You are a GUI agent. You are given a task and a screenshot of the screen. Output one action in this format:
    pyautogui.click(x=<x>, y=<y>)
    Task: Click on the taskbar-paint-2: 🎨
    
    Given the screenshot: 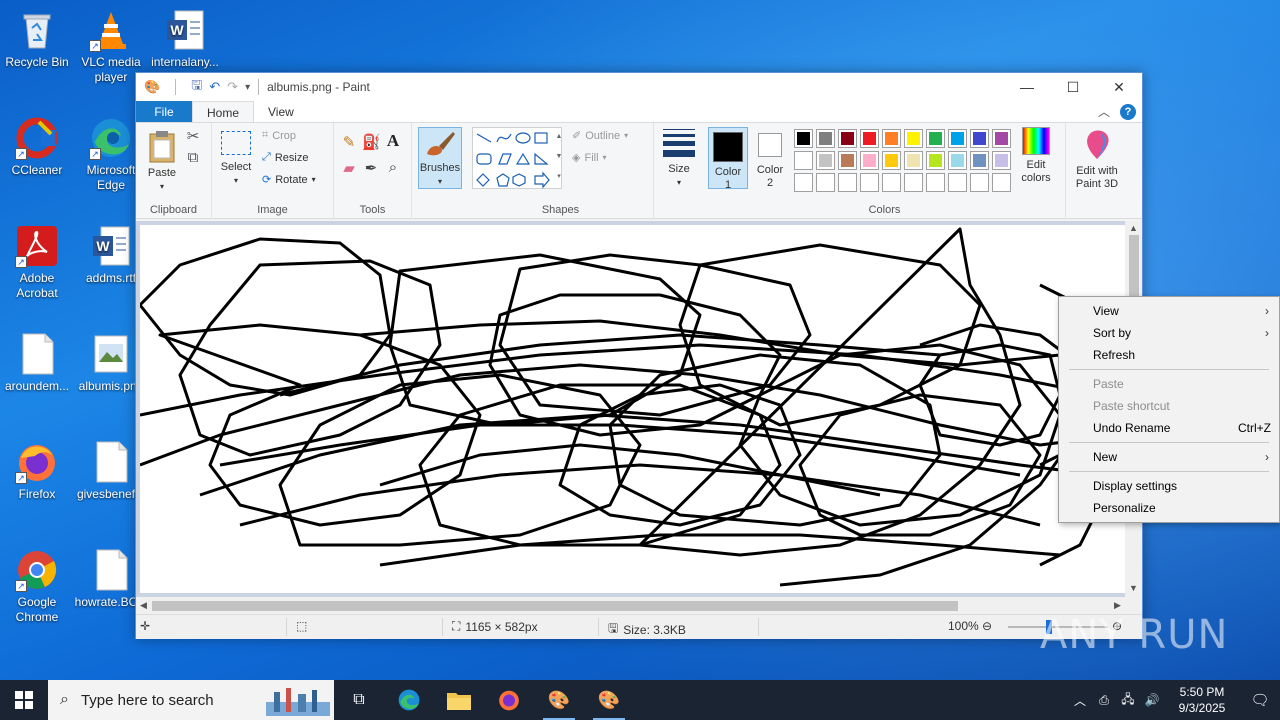 What is the action you would take?
    pyautogui.click(x=609, y=700)
    